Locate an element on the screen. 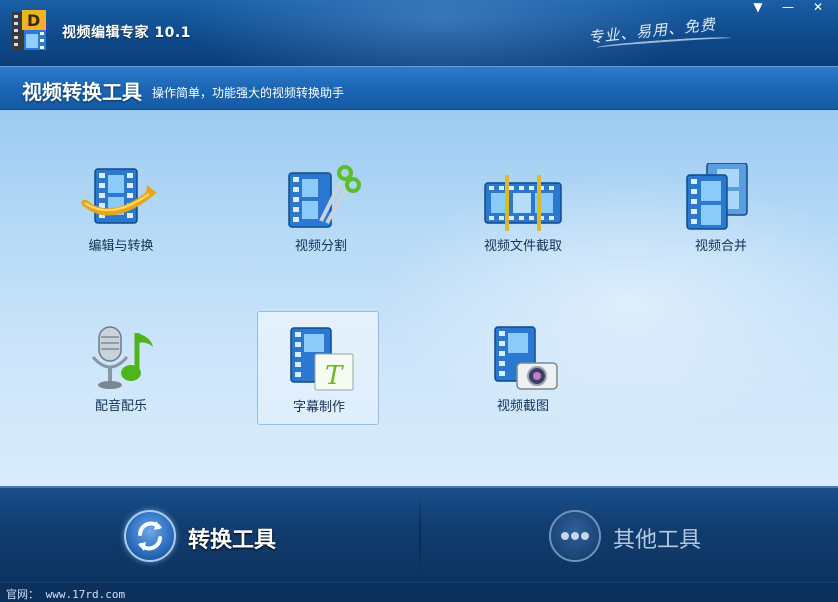 The width and height of the screenshot is (838, 602). section-header: 视频转换工具 操作简单，功能强大的视频转换助手 is located at coordinates (419, 88).